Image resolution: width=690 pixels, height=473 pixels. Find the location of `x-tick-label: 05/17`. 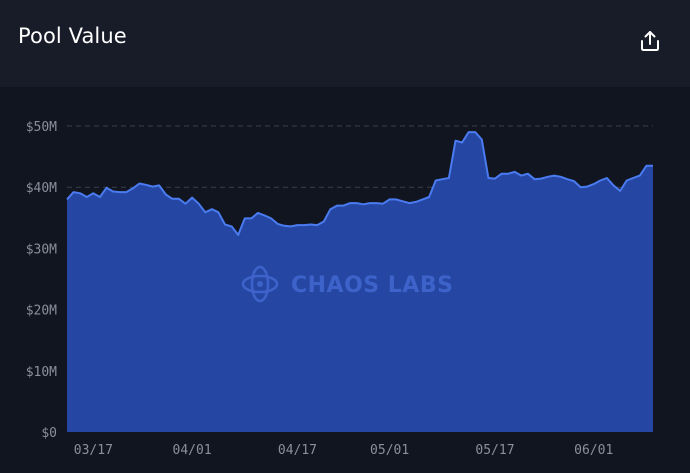

x-tick-label: 05/17 is located at coordinates (494, 450).